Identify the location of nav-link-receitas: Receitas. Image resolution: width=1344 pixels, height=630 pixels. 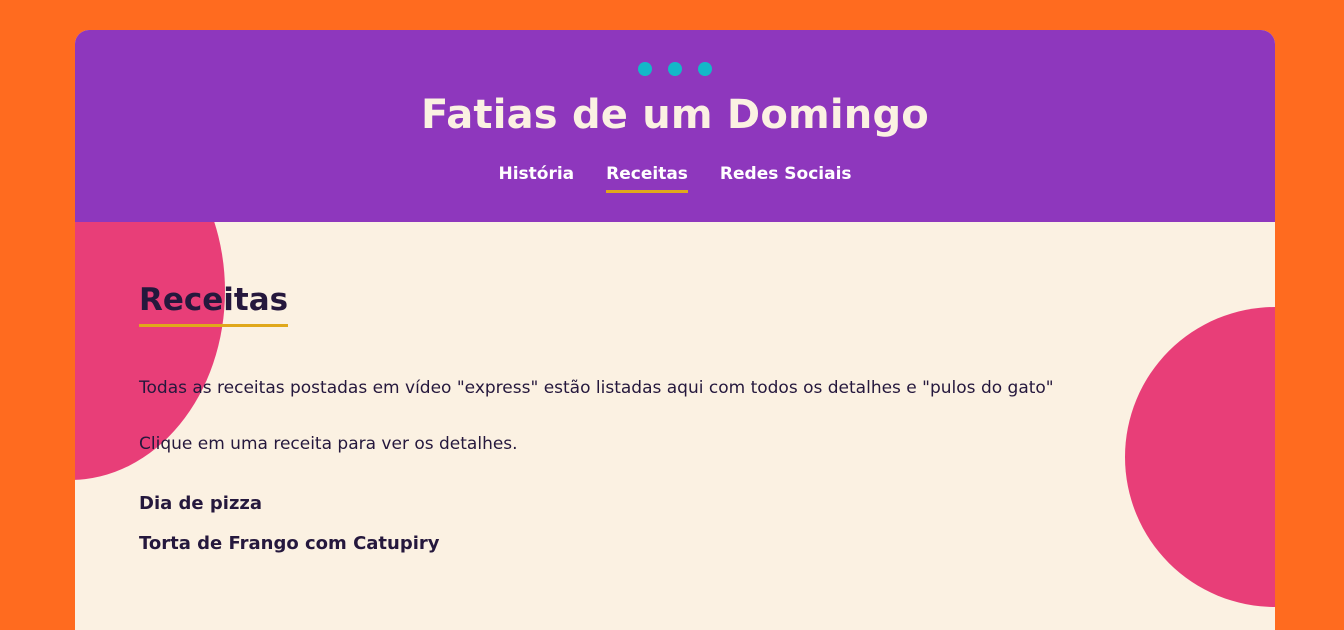
(647, 178).